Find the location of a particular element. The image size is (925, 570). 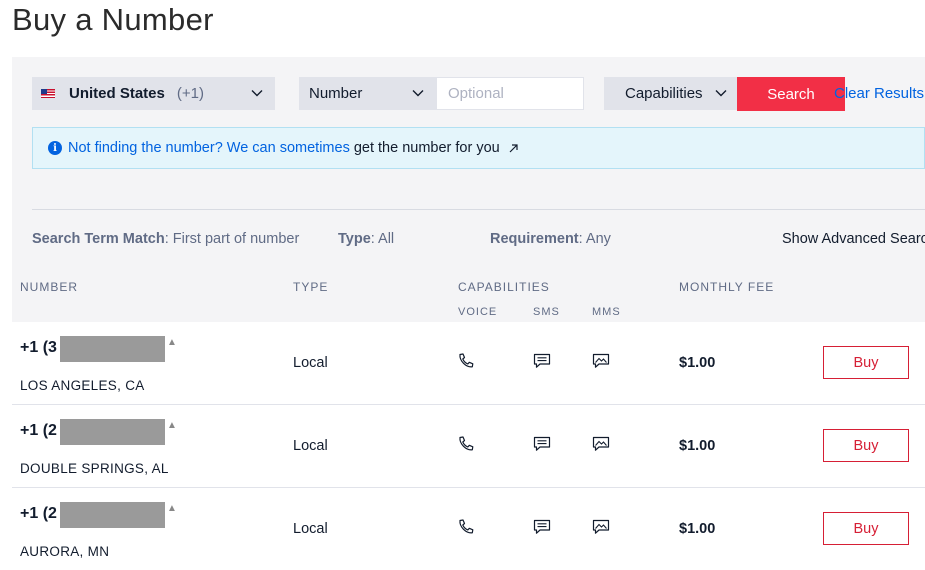

flag-us-icon is located at coordinates (48, 93).